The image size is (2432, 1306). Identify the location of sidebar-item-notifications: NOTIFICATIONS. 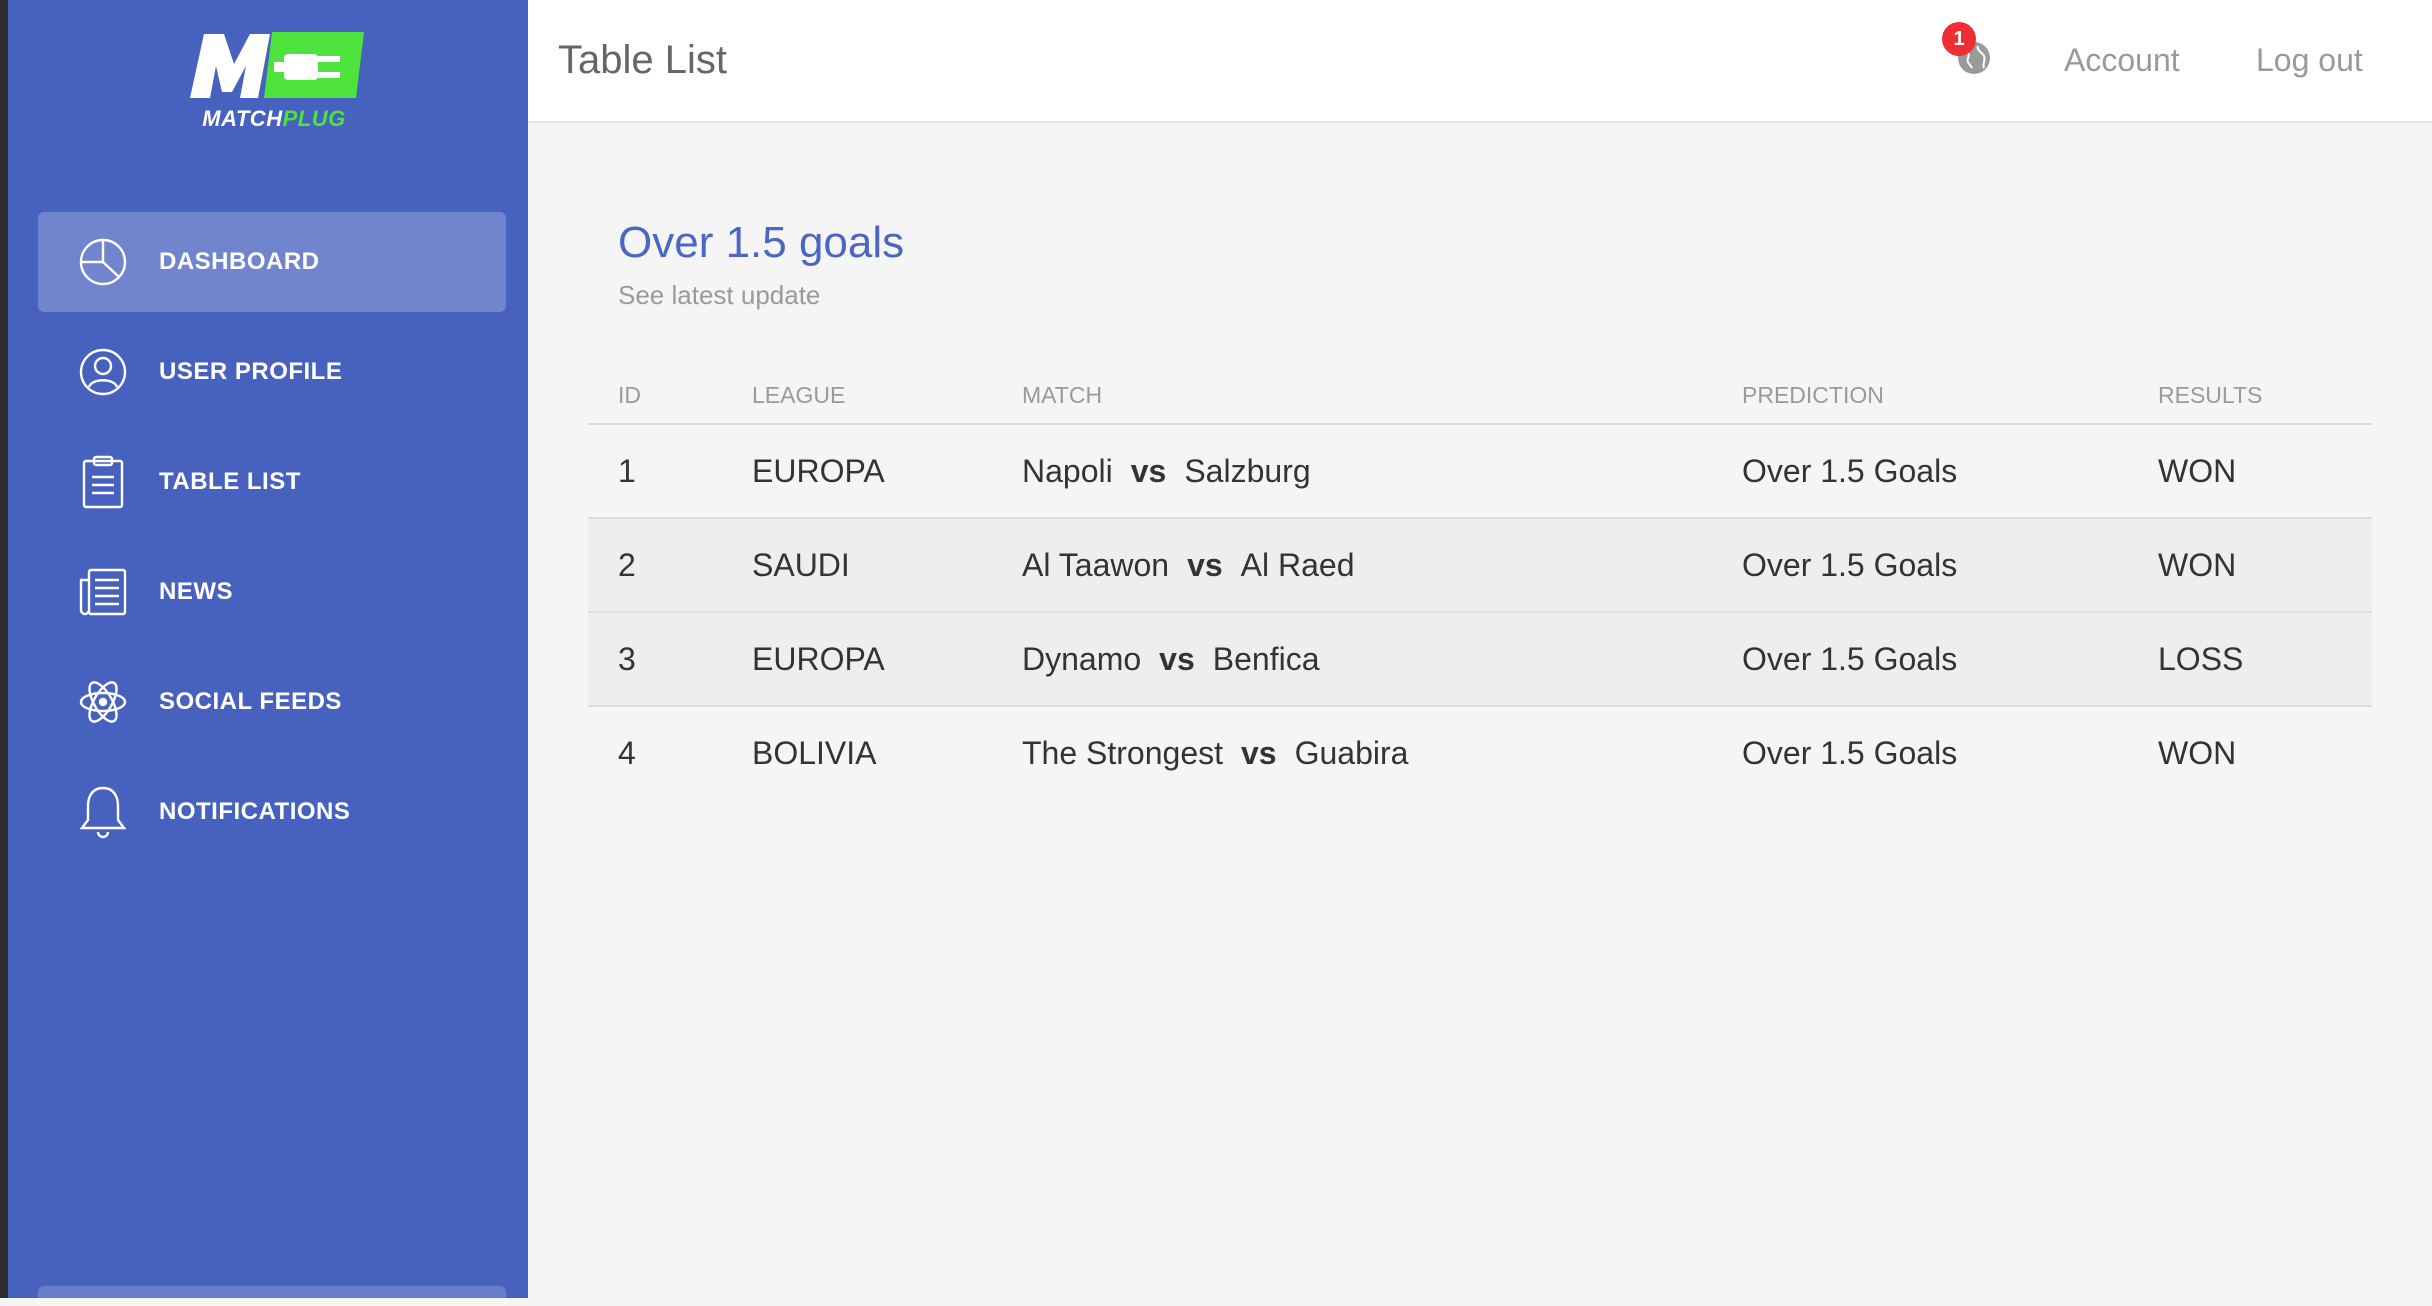
(272, 812).